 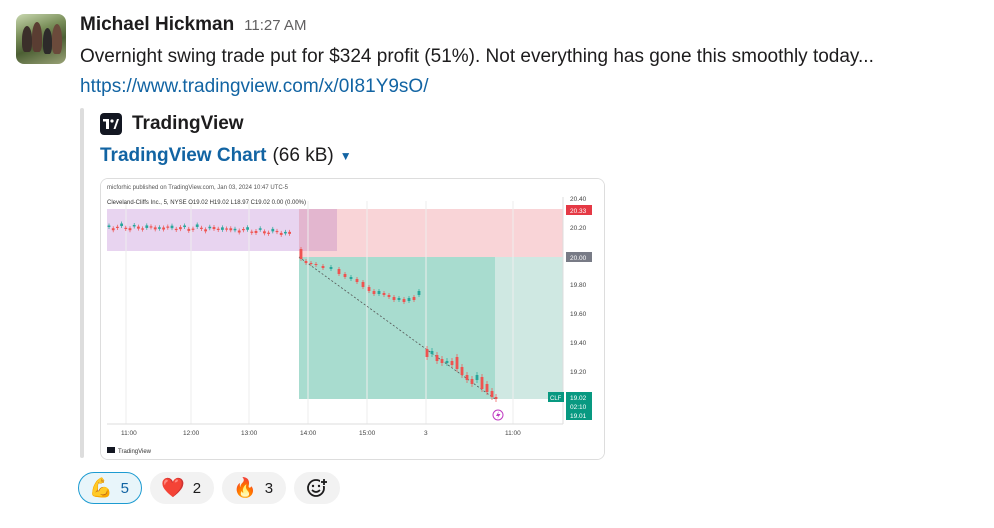 What do you see at coordinates (249, 433) in the screenshot?
I see `time-label: 13:00` at bounding box center [249, 433].